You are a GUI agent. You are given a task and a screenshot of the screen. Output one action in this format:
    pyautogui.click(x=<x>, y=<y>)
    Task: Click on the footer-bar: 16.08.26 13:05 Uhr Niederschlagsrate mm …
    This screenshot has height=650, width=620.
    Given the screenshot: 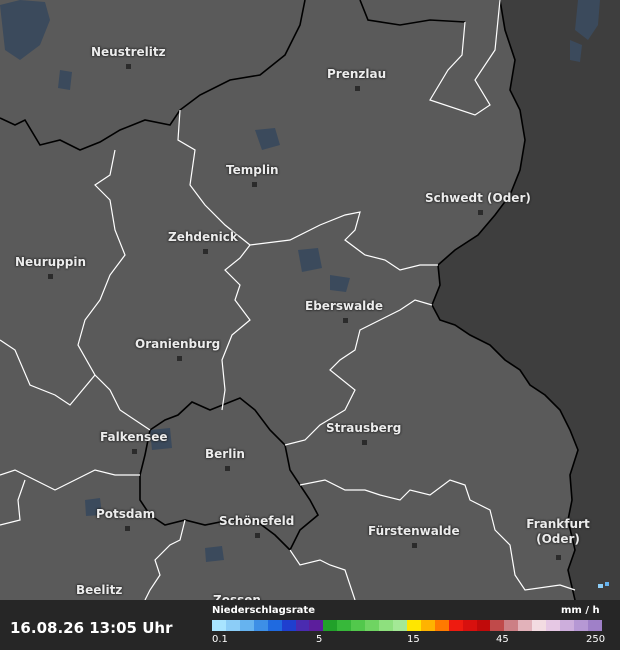 What is the action you would take?
    pyautogui.click(x=310, y=625)
    